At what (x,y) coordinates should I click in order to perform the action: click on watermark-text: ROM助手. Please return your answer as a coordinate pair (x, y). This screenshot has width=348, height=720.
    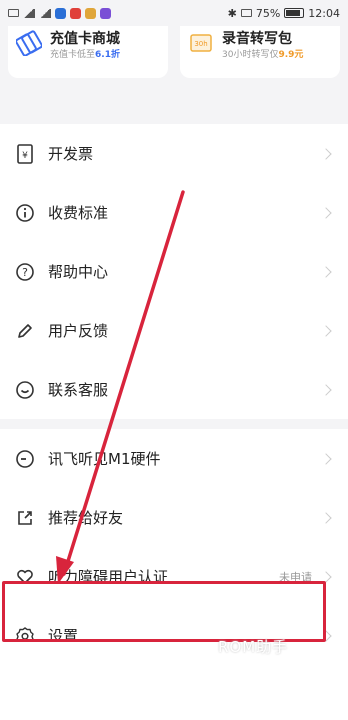
    Looking at the image, I should click on (253, 647).